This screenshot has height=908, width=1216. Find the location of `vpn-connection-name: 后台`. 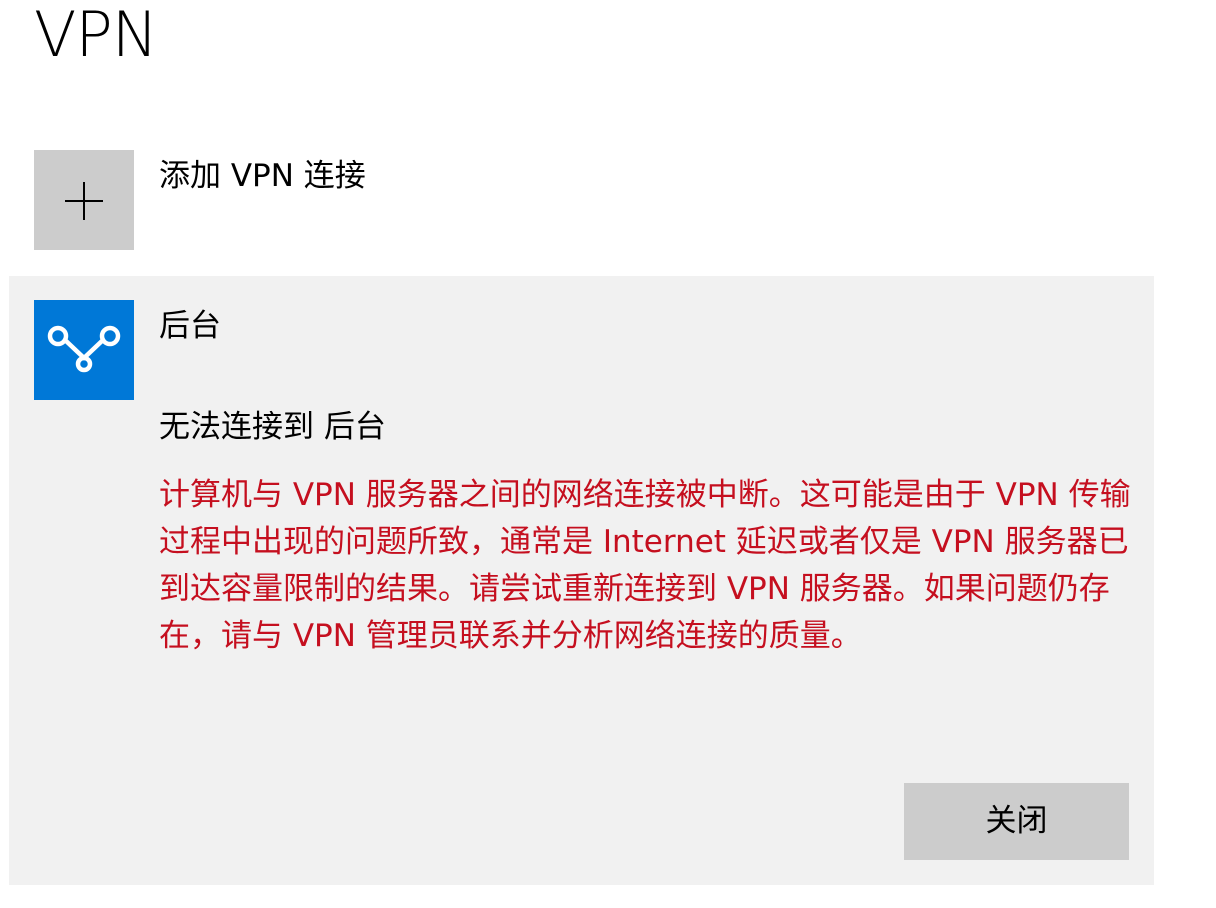

vpn-connection-name: 后台 is located at coordinates (190, 326).